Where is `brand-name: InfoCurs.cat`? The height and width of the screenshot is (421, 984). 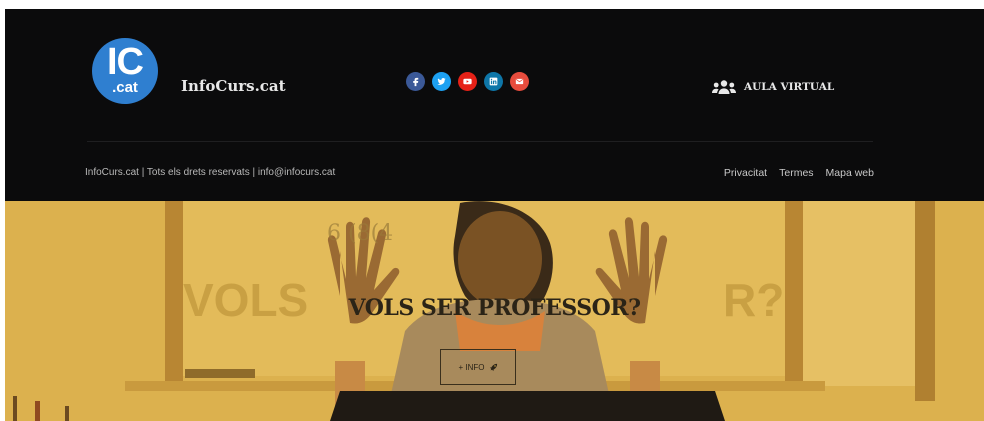 brand-name: InfoCurs.cat is located at coordinates (233, 86).